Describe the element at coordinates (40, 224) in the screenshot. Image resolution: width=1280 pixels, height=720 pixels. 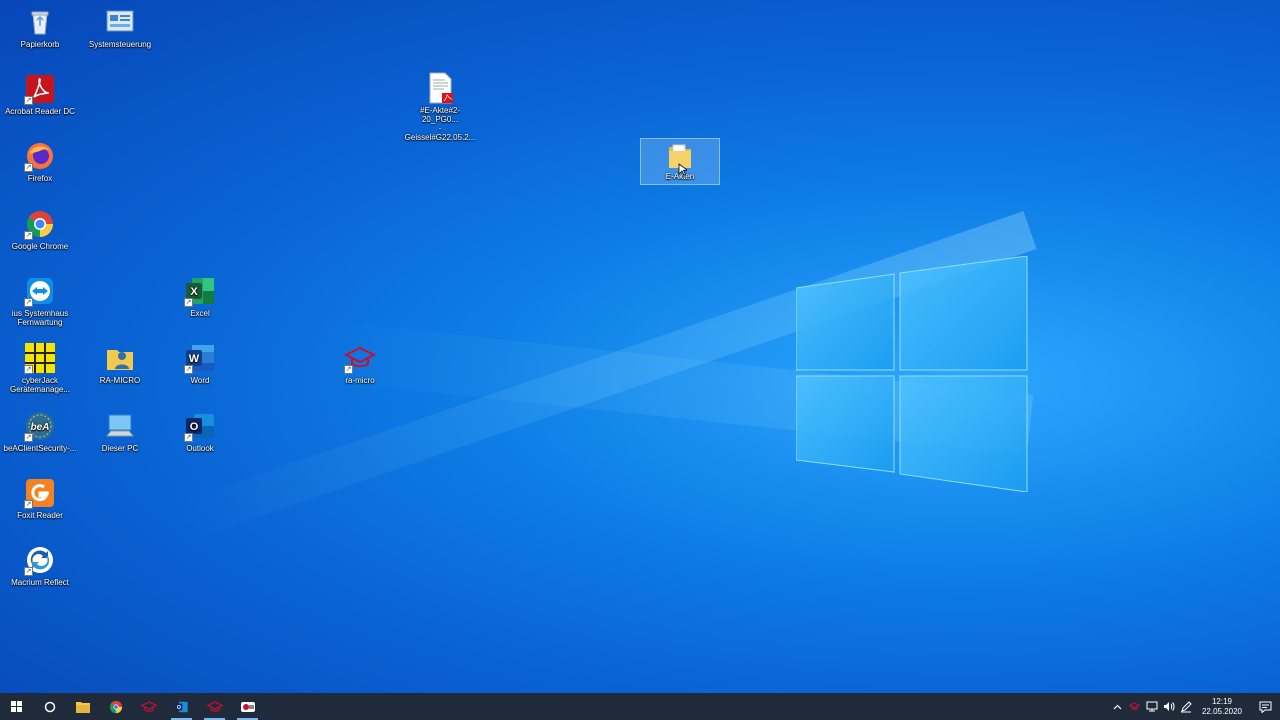
I see `chrome-icon: ↗` at that location.